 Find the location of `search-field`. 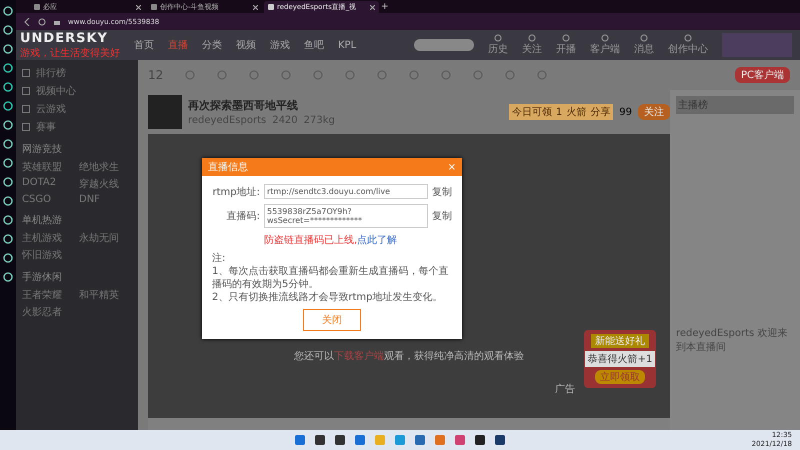

search-field is located at coordinates (444, 45).